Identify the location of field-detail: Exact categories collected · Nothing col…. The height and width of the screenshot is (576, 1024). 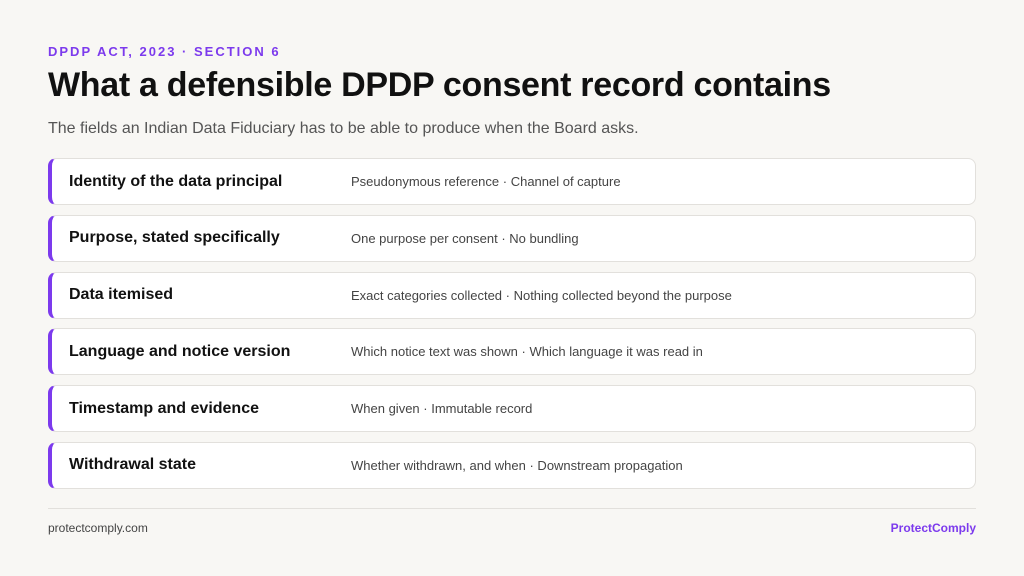
(541, 295).